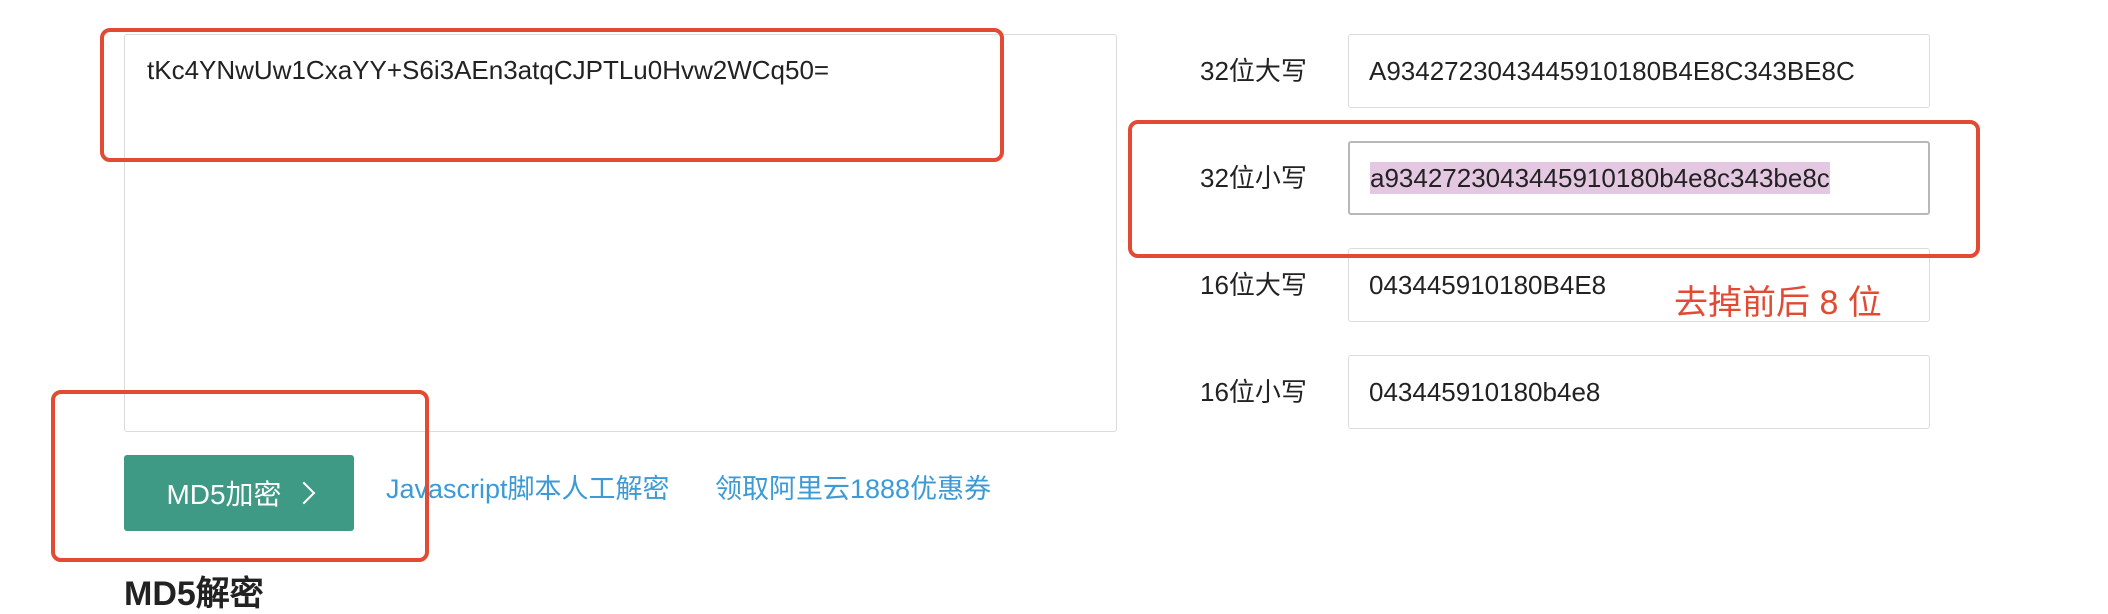 This screenshot has width=2108, height=614. What do you see at coordinates (853, 489) in the screenshot?
I see `aliyun-coupon-link: 领取阿里云1888优惠券` at bounding box center [853, 489].